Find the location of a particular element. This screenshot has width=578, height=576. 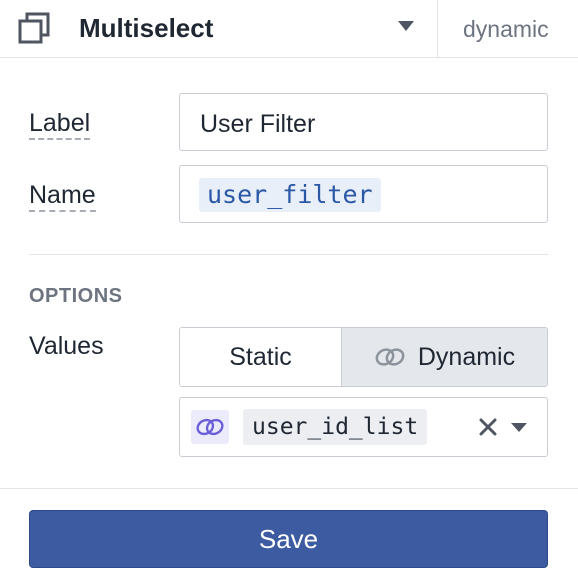

dynamic-button-label: Dynamic is located at coordinates (466, 356).